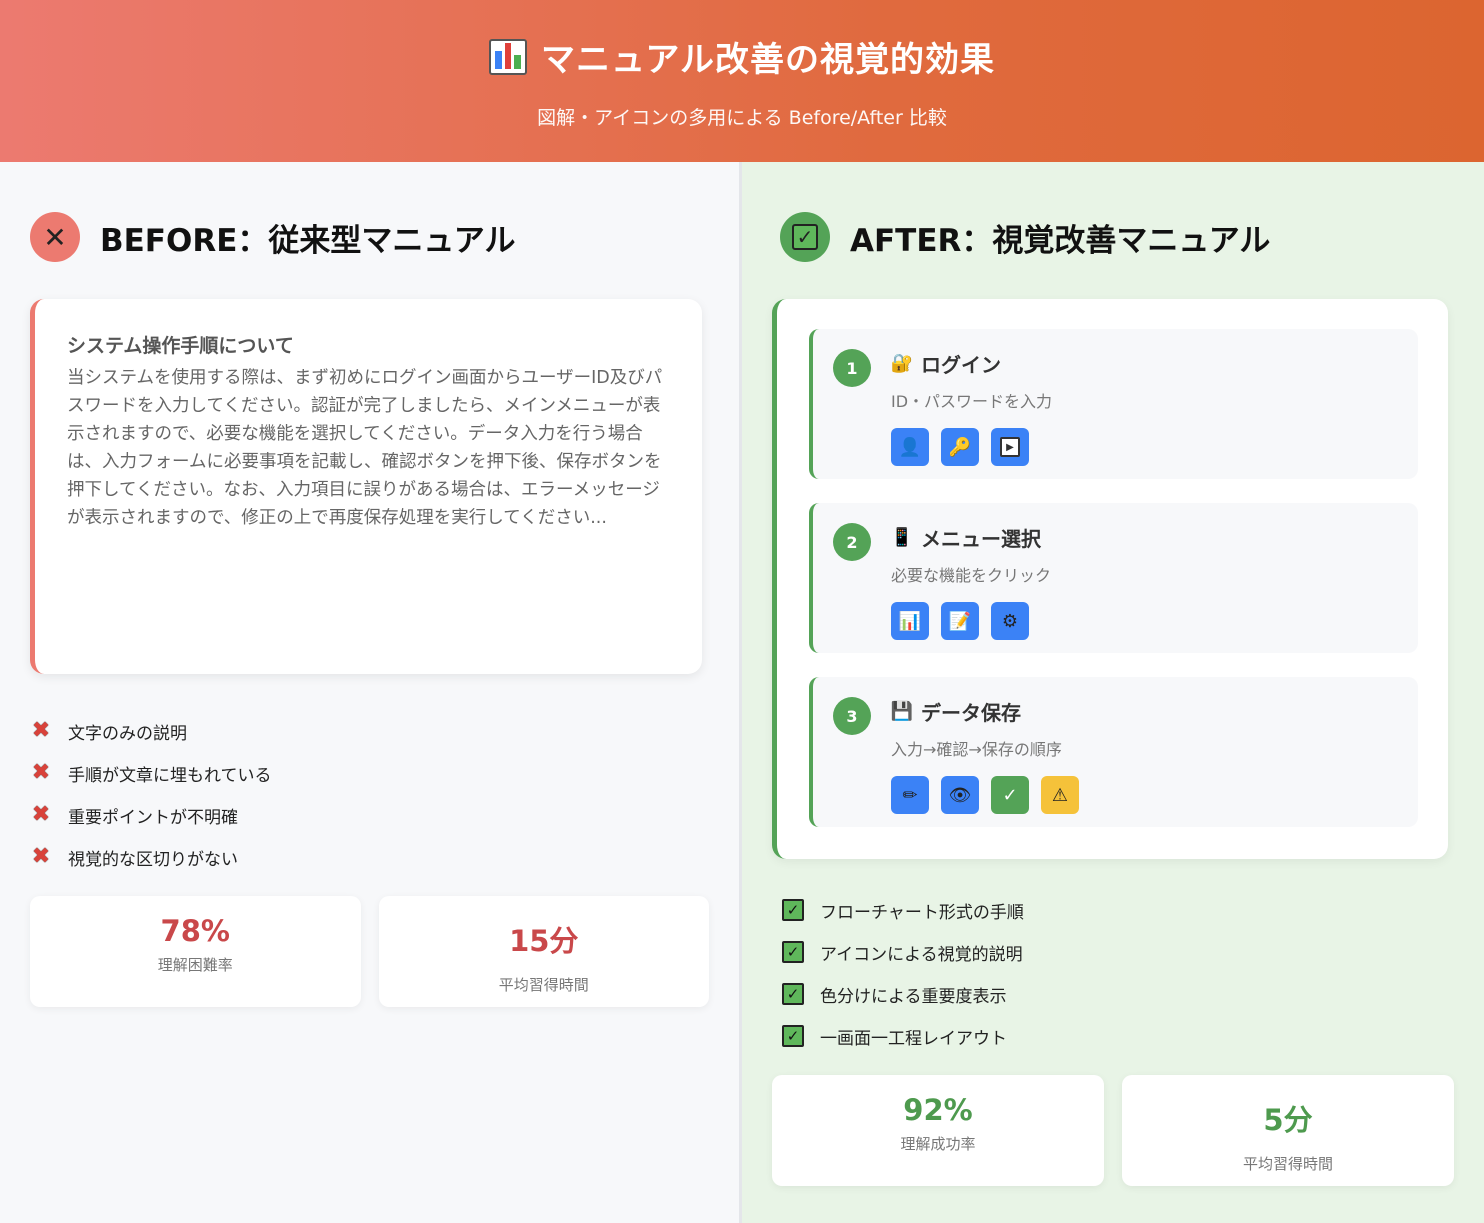  I want to click on stat-card: 5分 平均習得時間, so click(1288, 1130).